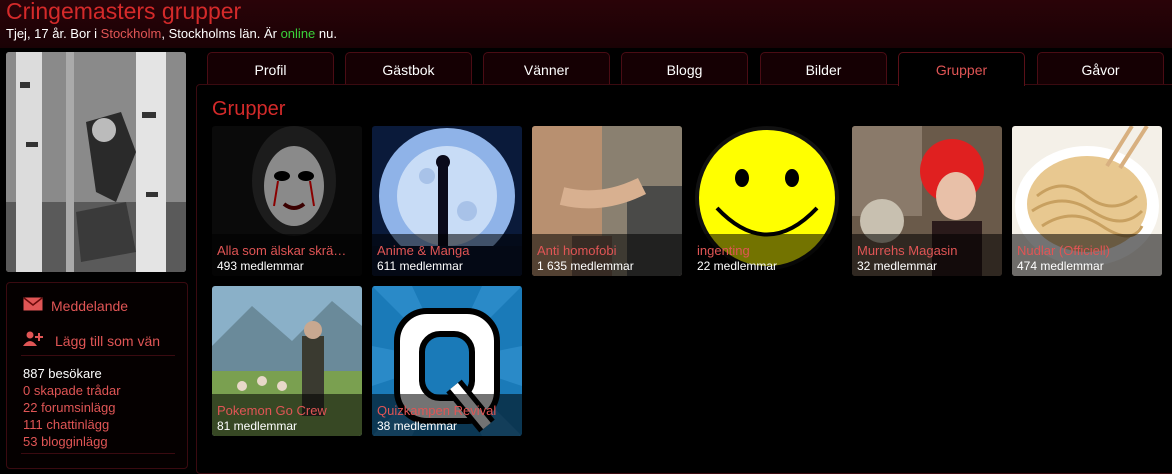  What do you see at coordinates (927, 201) in the screenshot?
I see `group-card: Murrehs Magasin 32 medlemmar` at bounding box center [927, 201].